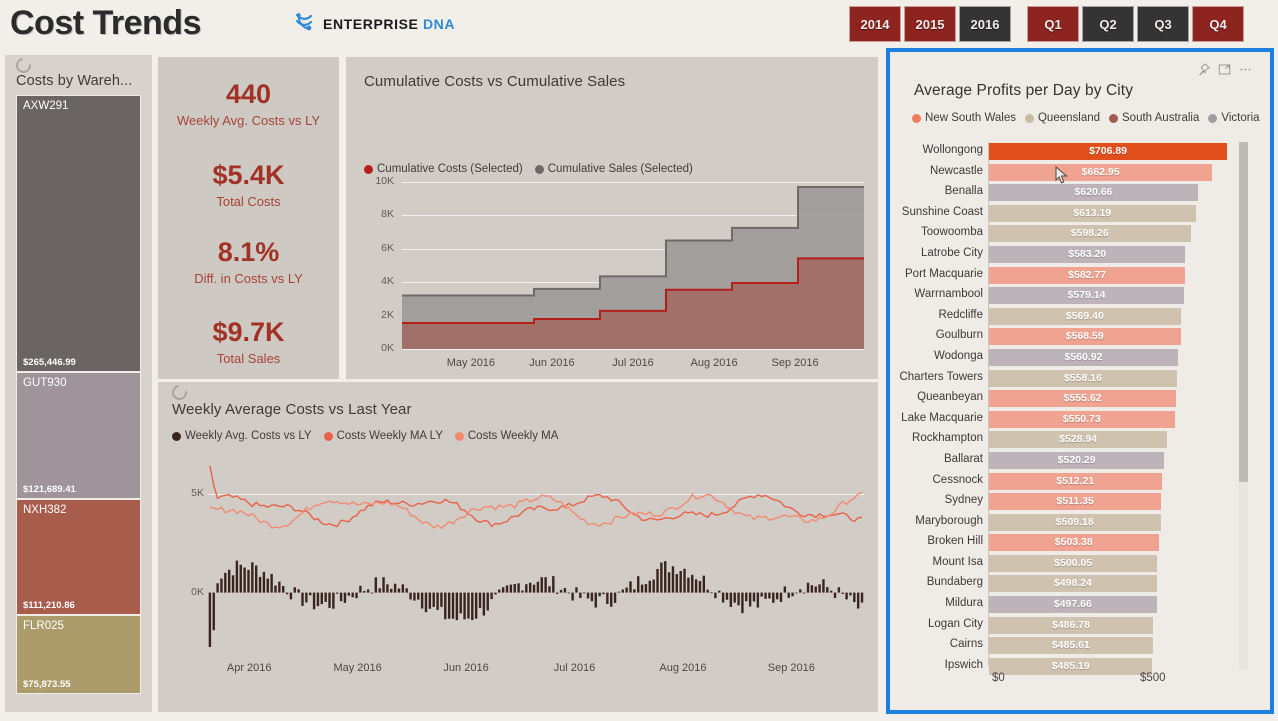  I want to click on city-bar: $613.19, so click(1092, 213).